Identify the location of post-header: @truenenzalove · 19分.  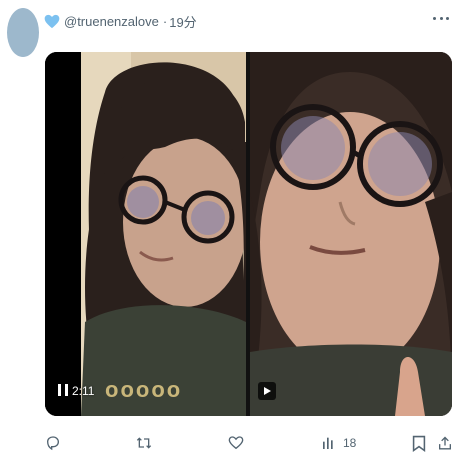
(120, 21).